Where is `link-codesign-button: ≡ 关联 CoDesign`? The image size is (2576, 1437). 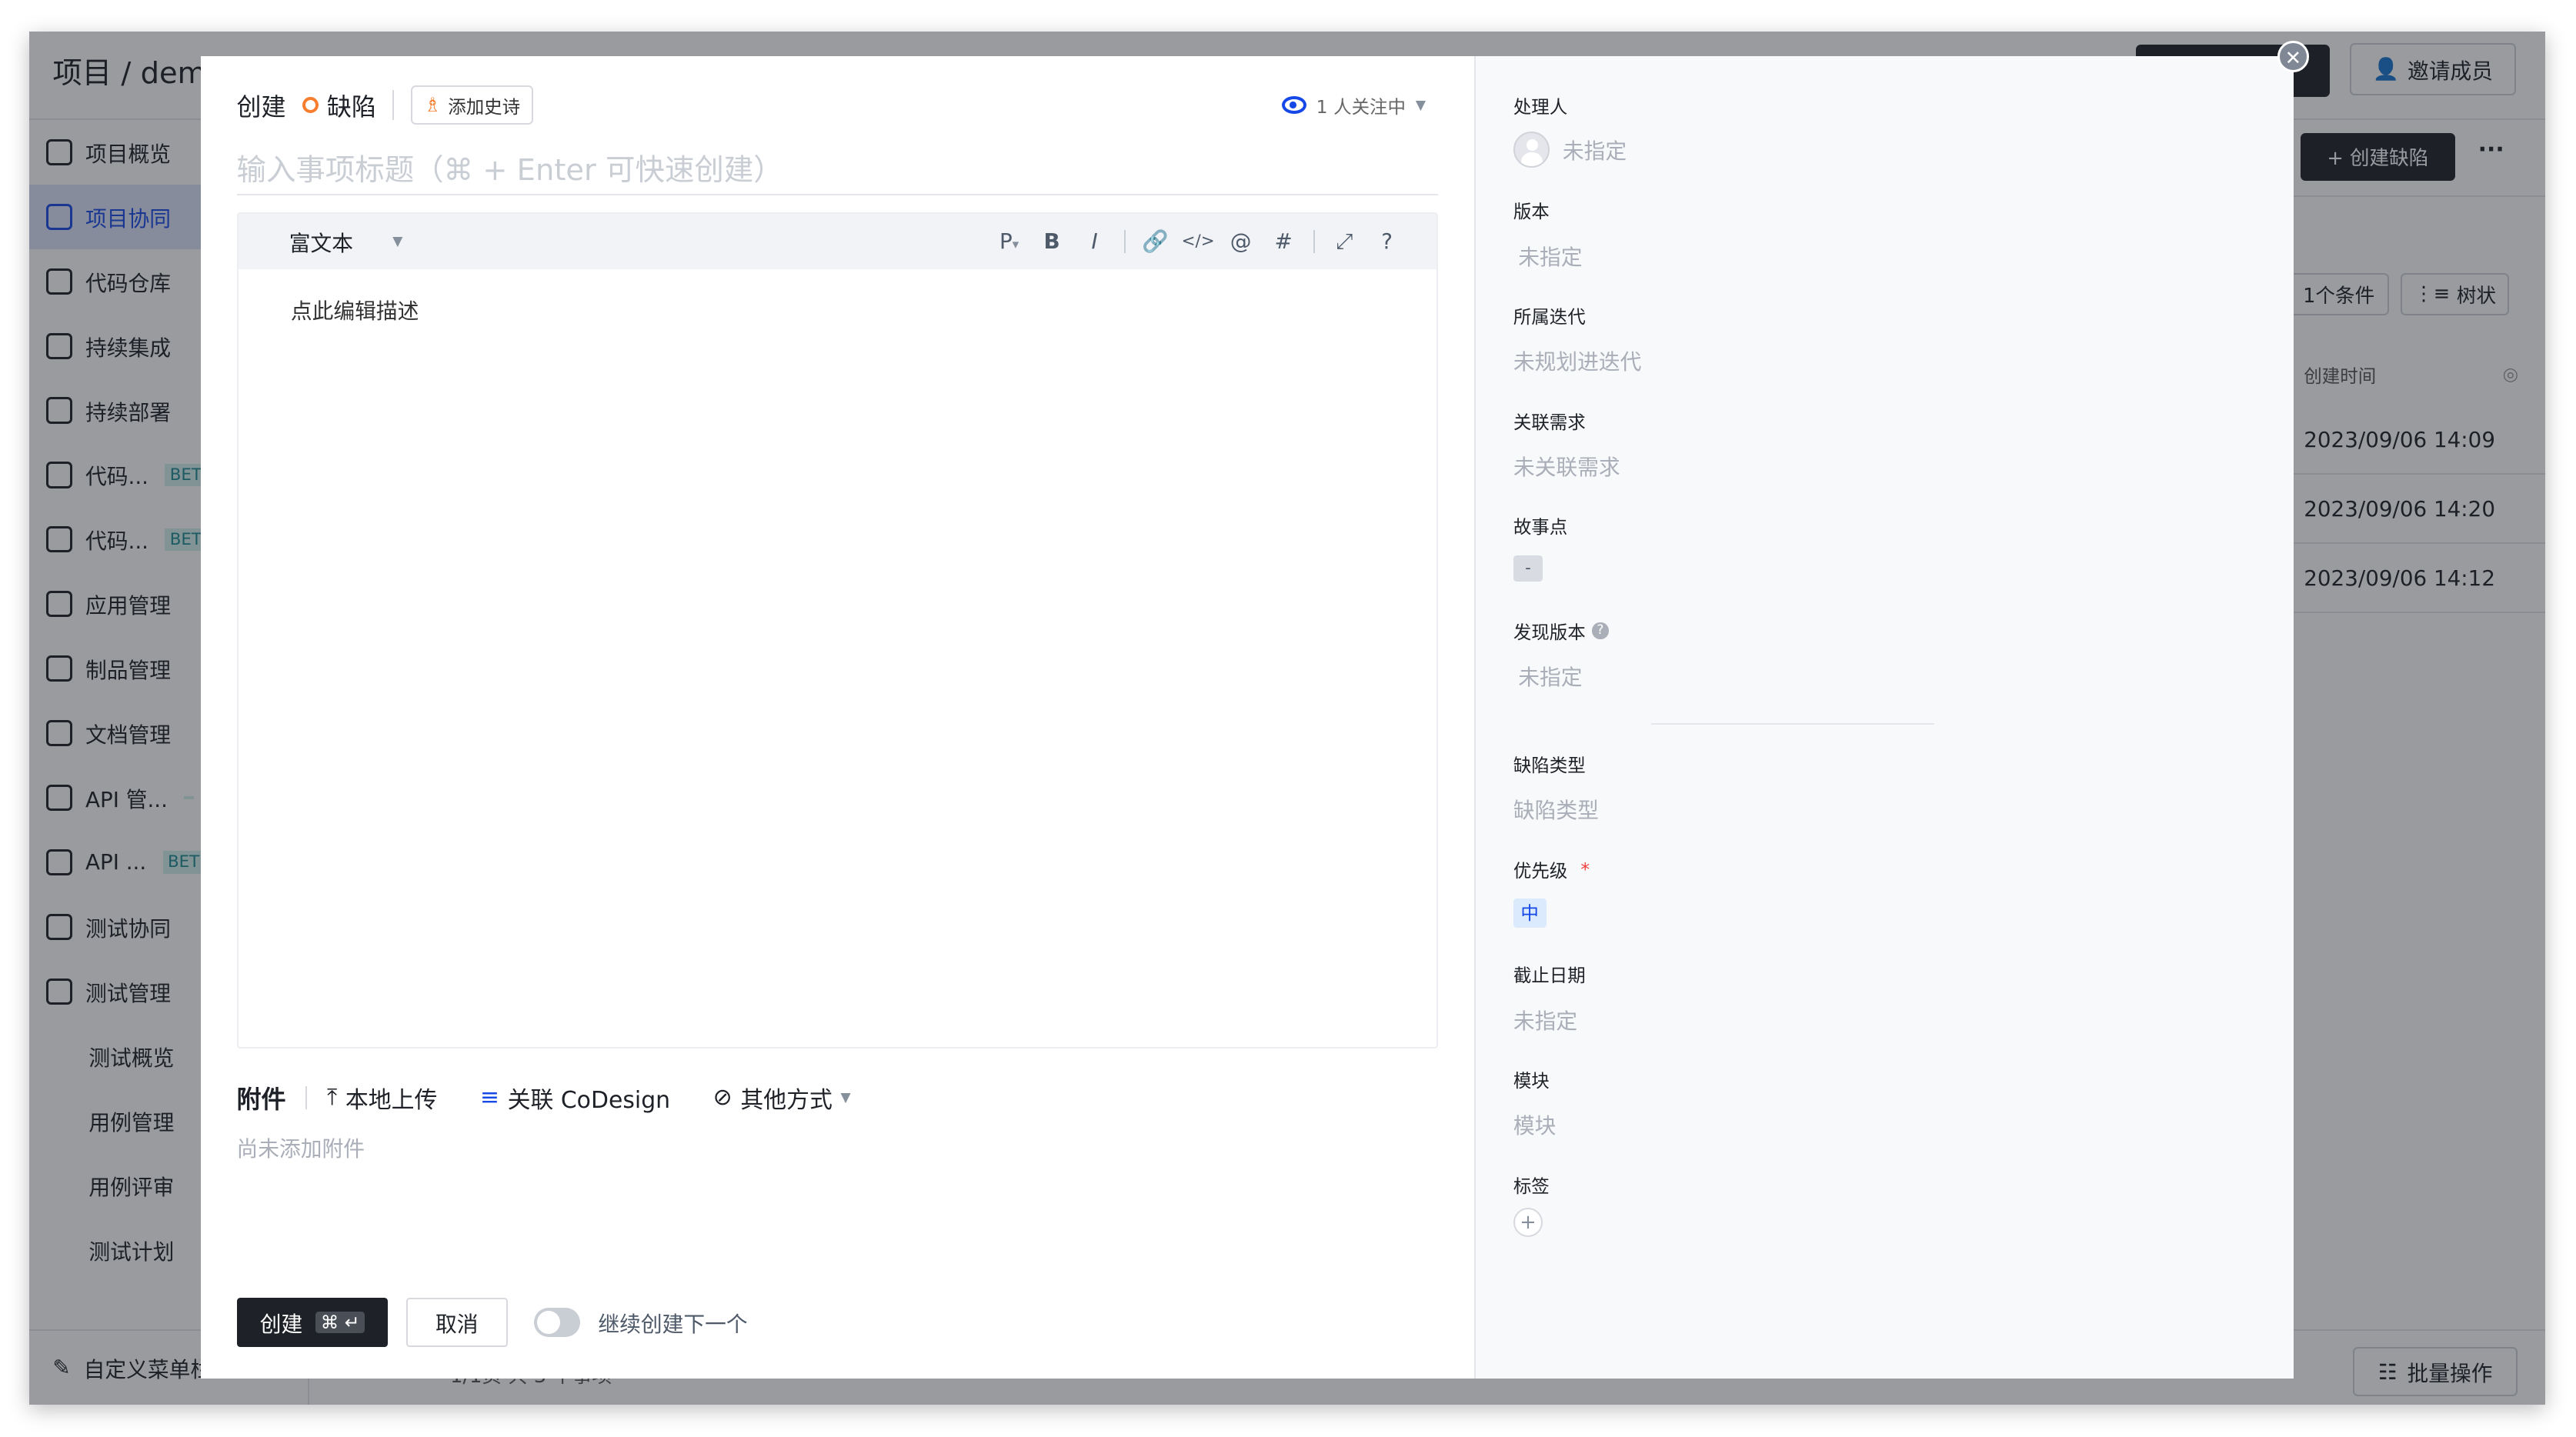
link-codesign-button: ≡ 关联 CoDesign is located at coordinates (575, 1098).